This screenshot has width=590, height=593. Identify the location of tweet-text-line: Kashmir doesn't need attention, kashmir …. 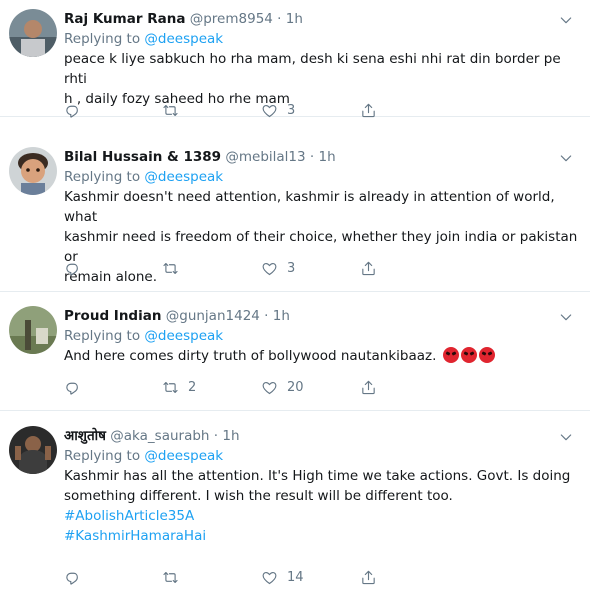
(309, 207).